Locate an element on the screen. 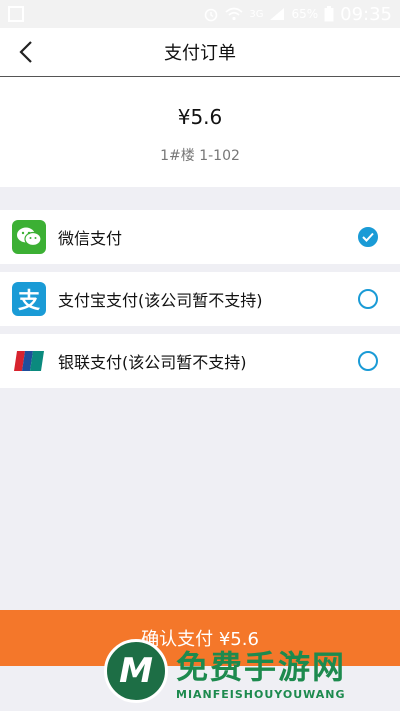  watermark-subtitle: MIANFEISHOUYOUWANG is located at coordinates (261, 694).